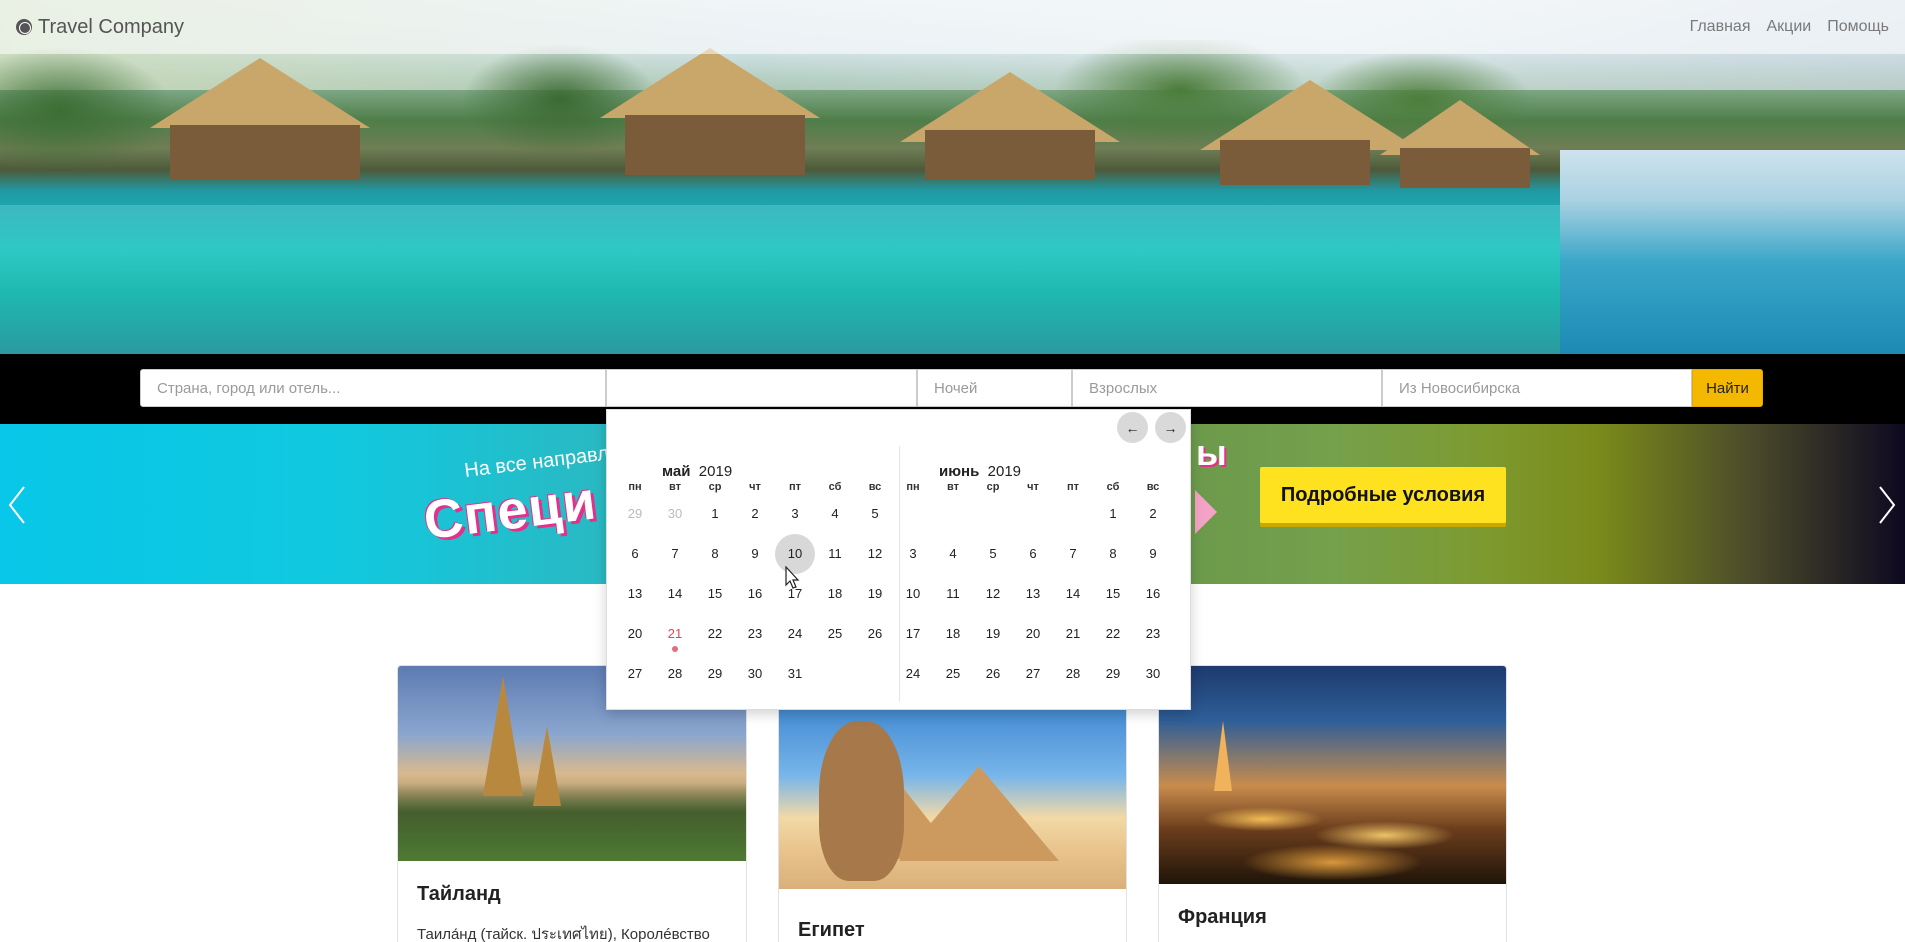  I want to click on card-title: Тайланд, so click(459, 894).